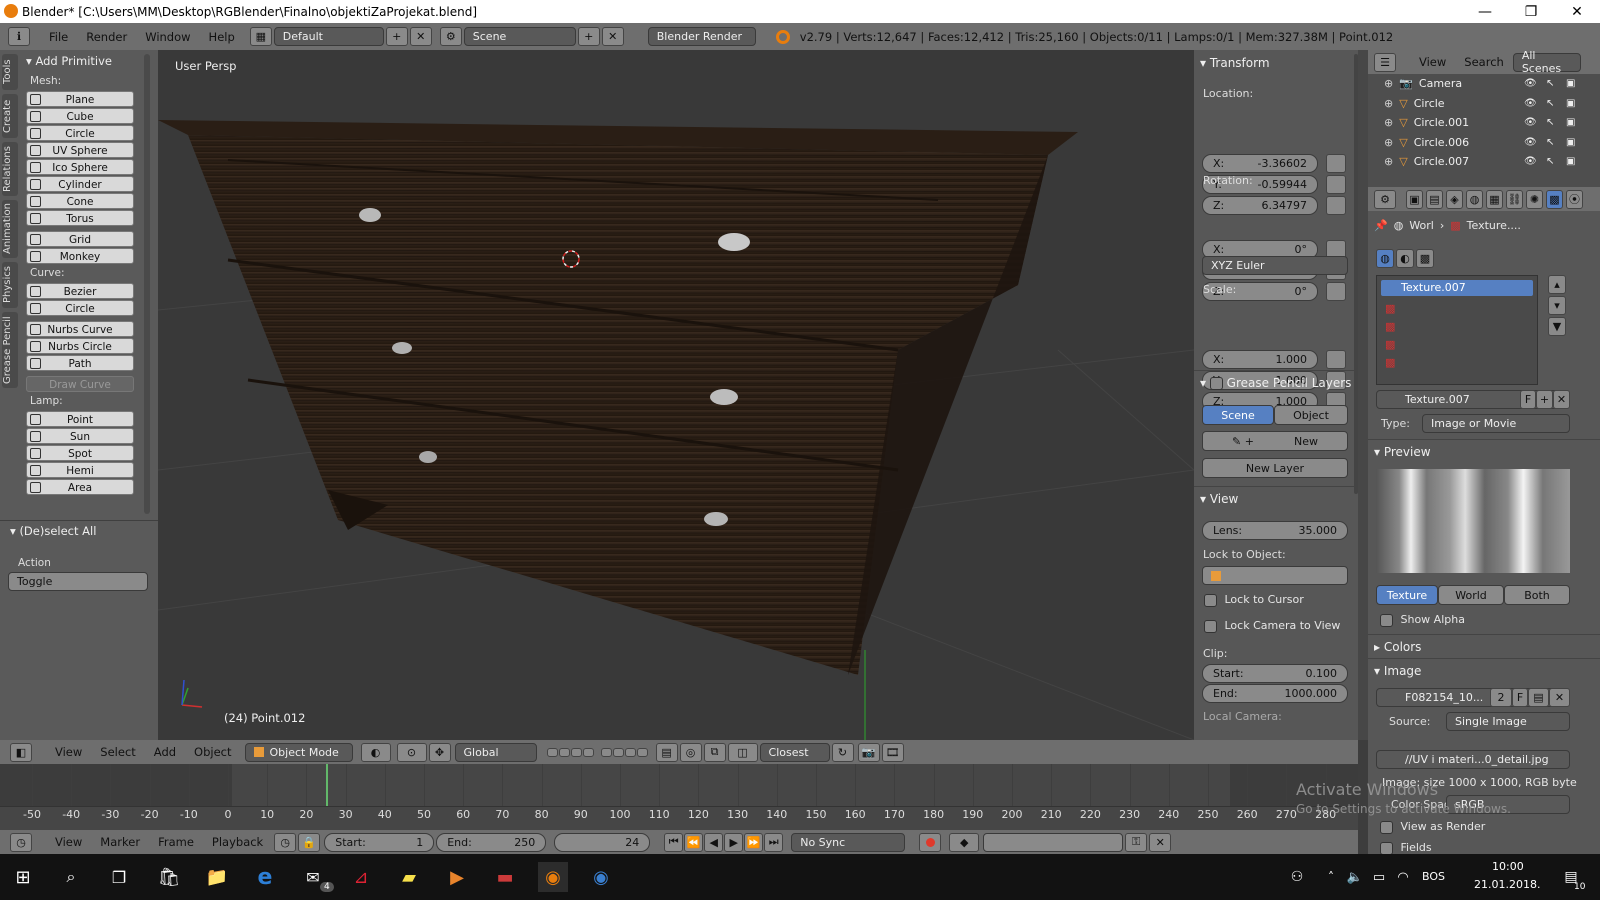 The width and height of the screenshot is (1600, 900). I want to click on world-texture-icon: ◍, so click(1385, 258).